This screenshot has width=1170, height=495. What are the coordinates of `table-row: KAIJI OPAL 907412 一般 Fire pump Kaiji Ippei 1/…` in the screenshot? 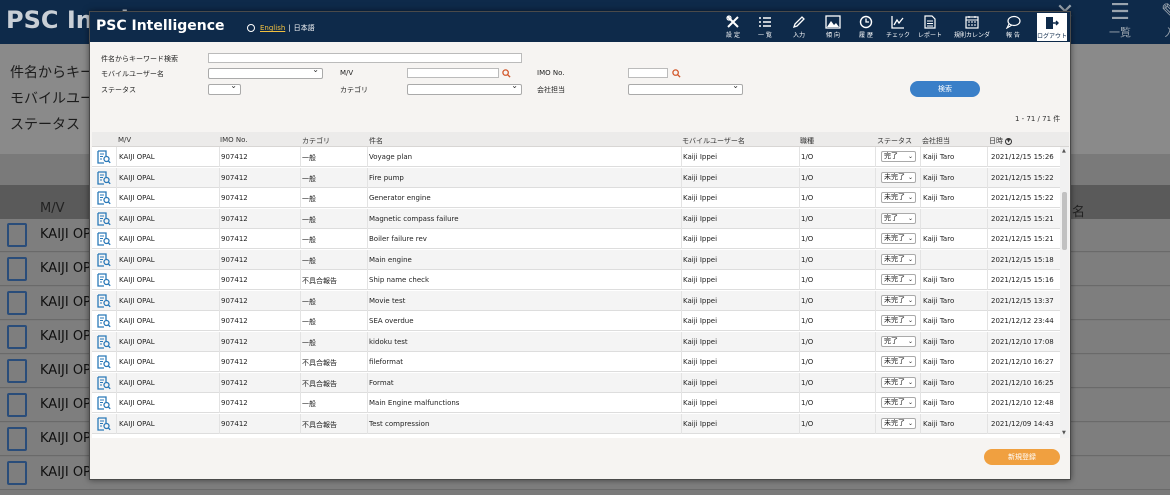 It's located at (576, 177).